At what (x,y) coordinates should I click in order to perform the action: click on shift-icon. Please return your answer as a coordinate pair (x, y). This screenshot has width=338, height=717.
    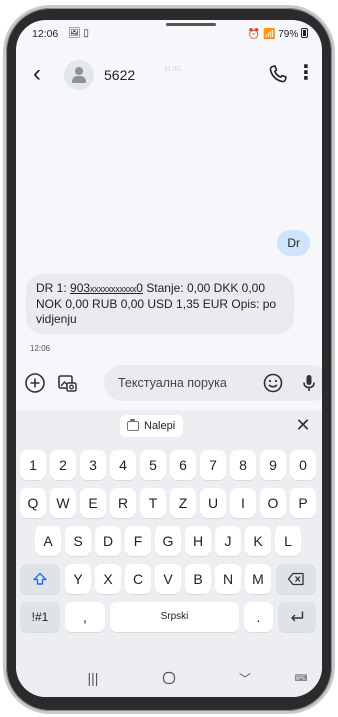
    Looking at the image, I should click on (40, 578).